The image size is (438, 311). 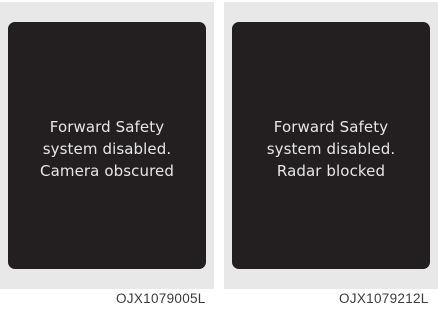 What do you see at coordinates (384, 298) in the screenshot?
I see `figure-code-radar: OJX1079212L` at bounding box center [384, 298].